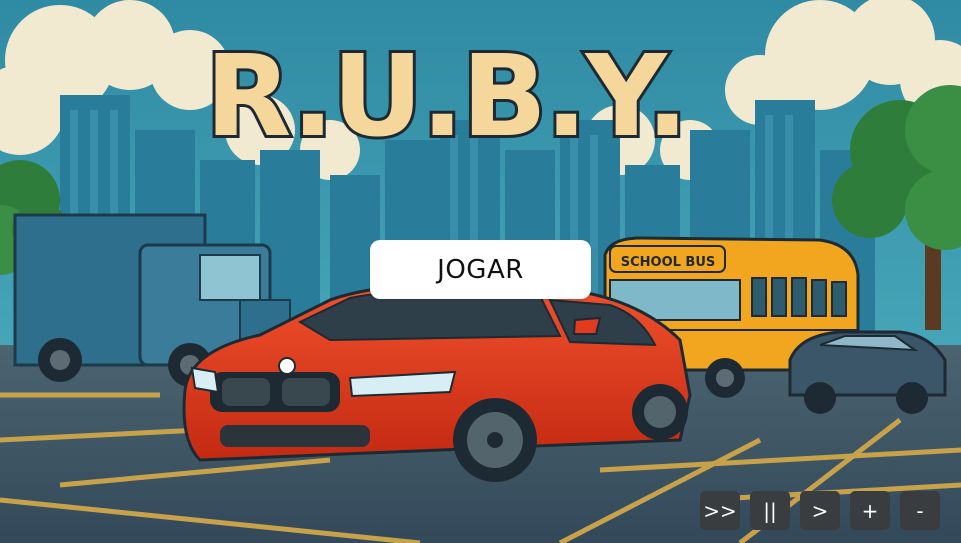  I want to click on zoom-out-button: -, so click(920, 510).